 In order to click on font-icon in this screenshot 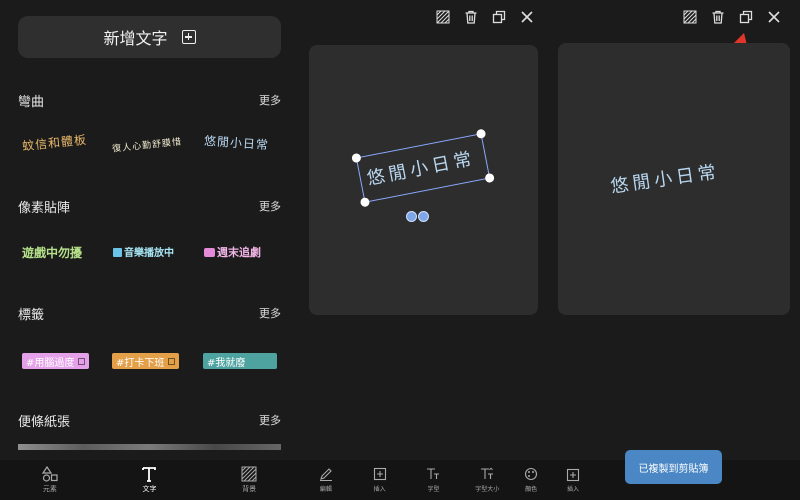, I will do `click(433, 473)`.